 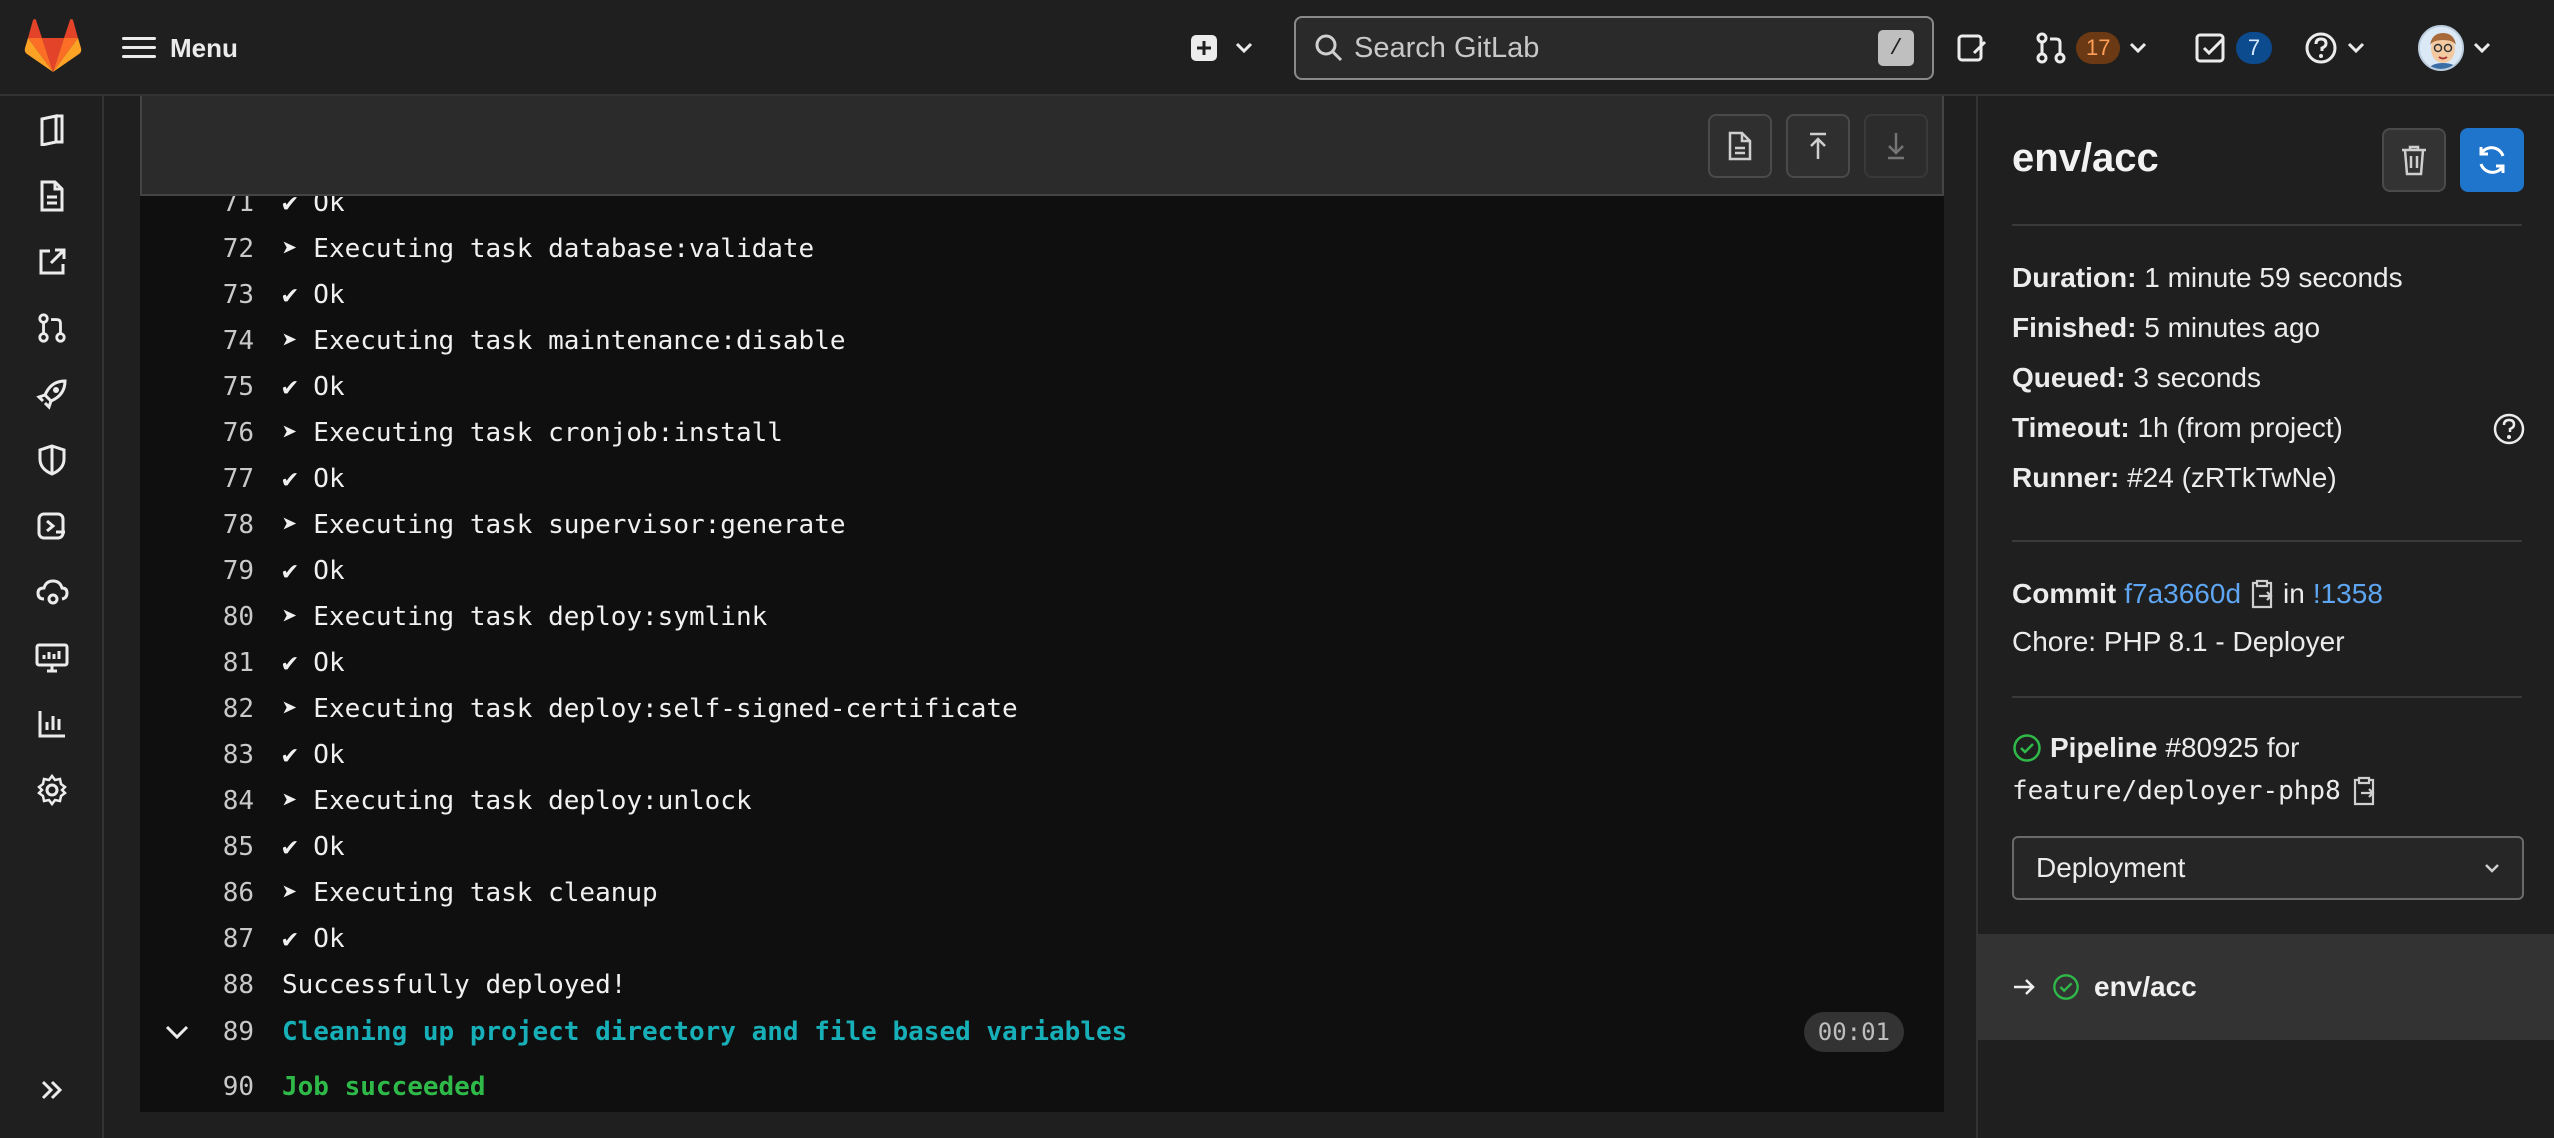 What do you see at coordinates (2348, 594) in the screenshot?
I see `merge-request-link: !1358` at bounding box center [2348, 594].